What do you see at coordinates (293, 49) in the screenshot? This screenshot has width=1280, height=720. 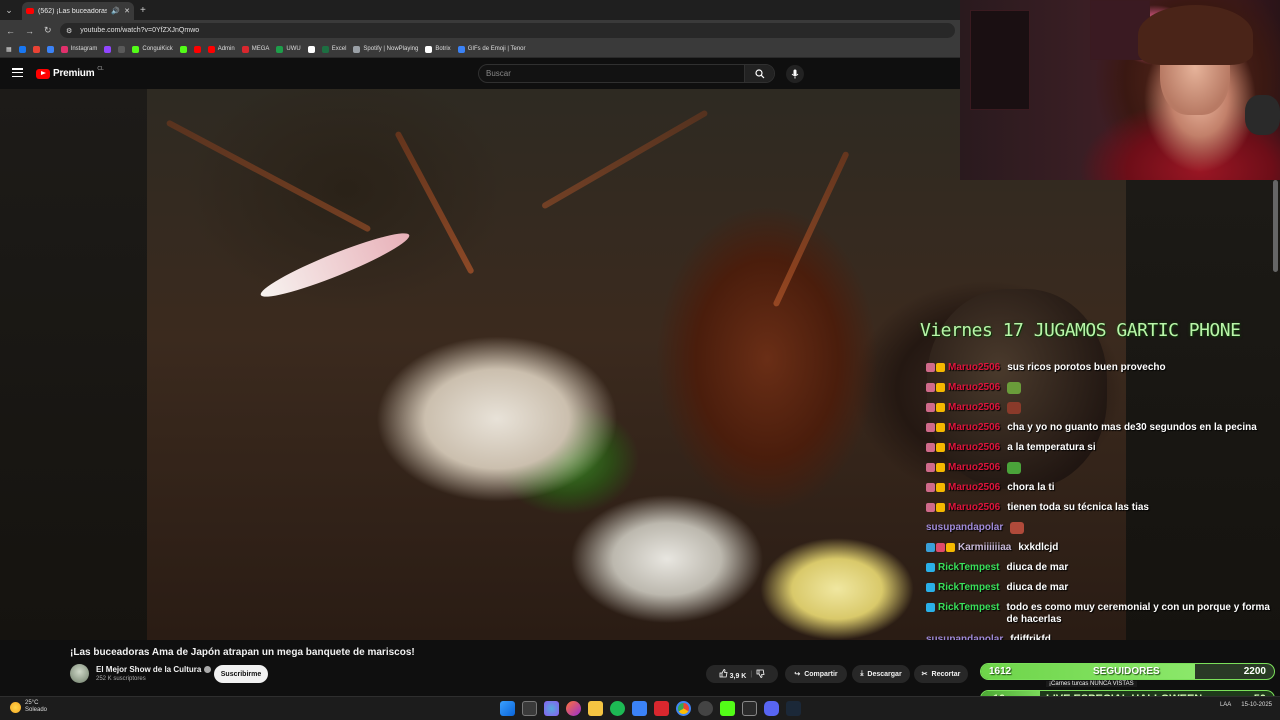 I see `bookmark-label: UWU` at bounding box center [293, 49].